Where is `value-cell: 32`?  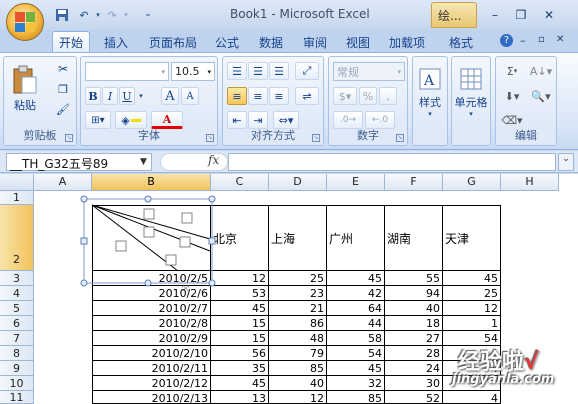
value-cell: 32 is located at coordinates (356, 383).